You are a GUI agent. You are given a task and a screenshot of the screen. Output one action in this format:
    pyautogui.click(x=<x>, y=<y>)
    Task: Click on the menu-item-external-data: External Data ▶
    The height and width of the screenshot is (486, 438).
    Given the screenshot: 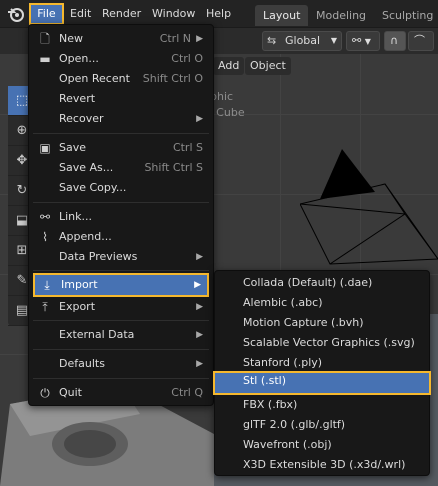 What is the action you would take?
    pyautogui.click(x=121, y=335)
    